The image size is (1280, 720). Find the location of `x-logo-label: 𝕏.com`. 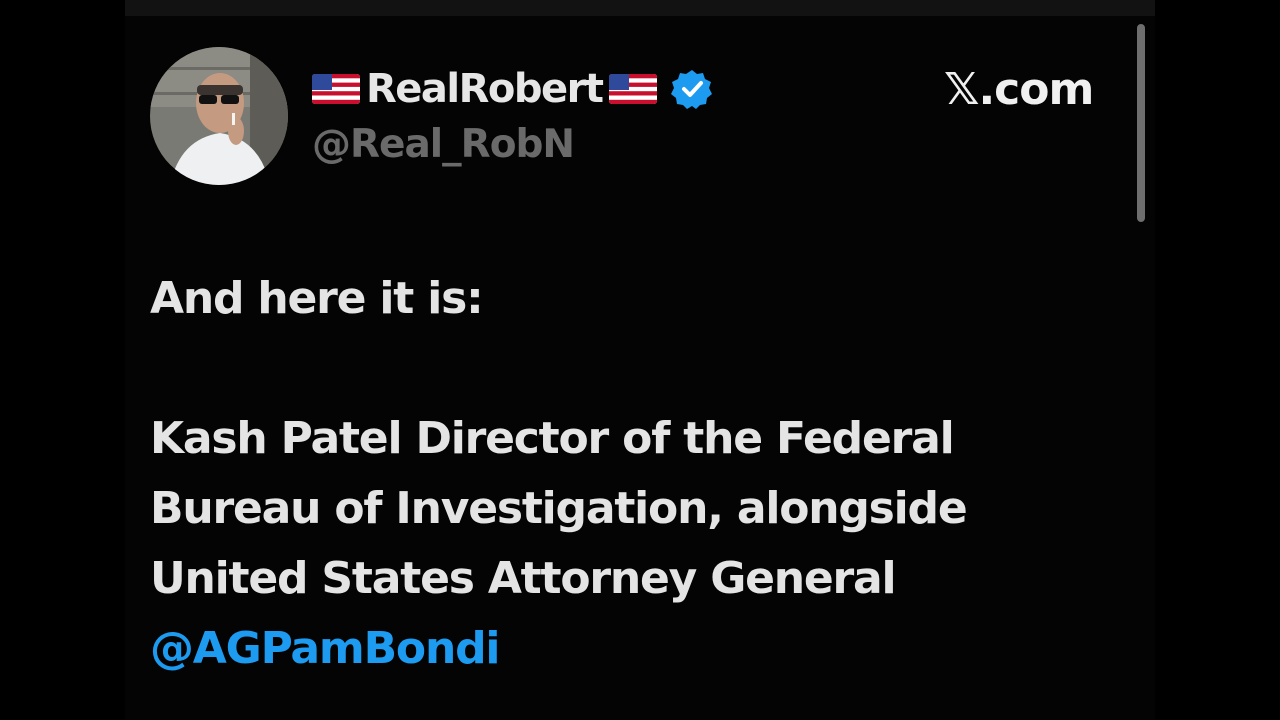

x-logo-label: 𝕏.com is located at coordinates (1019, 89).